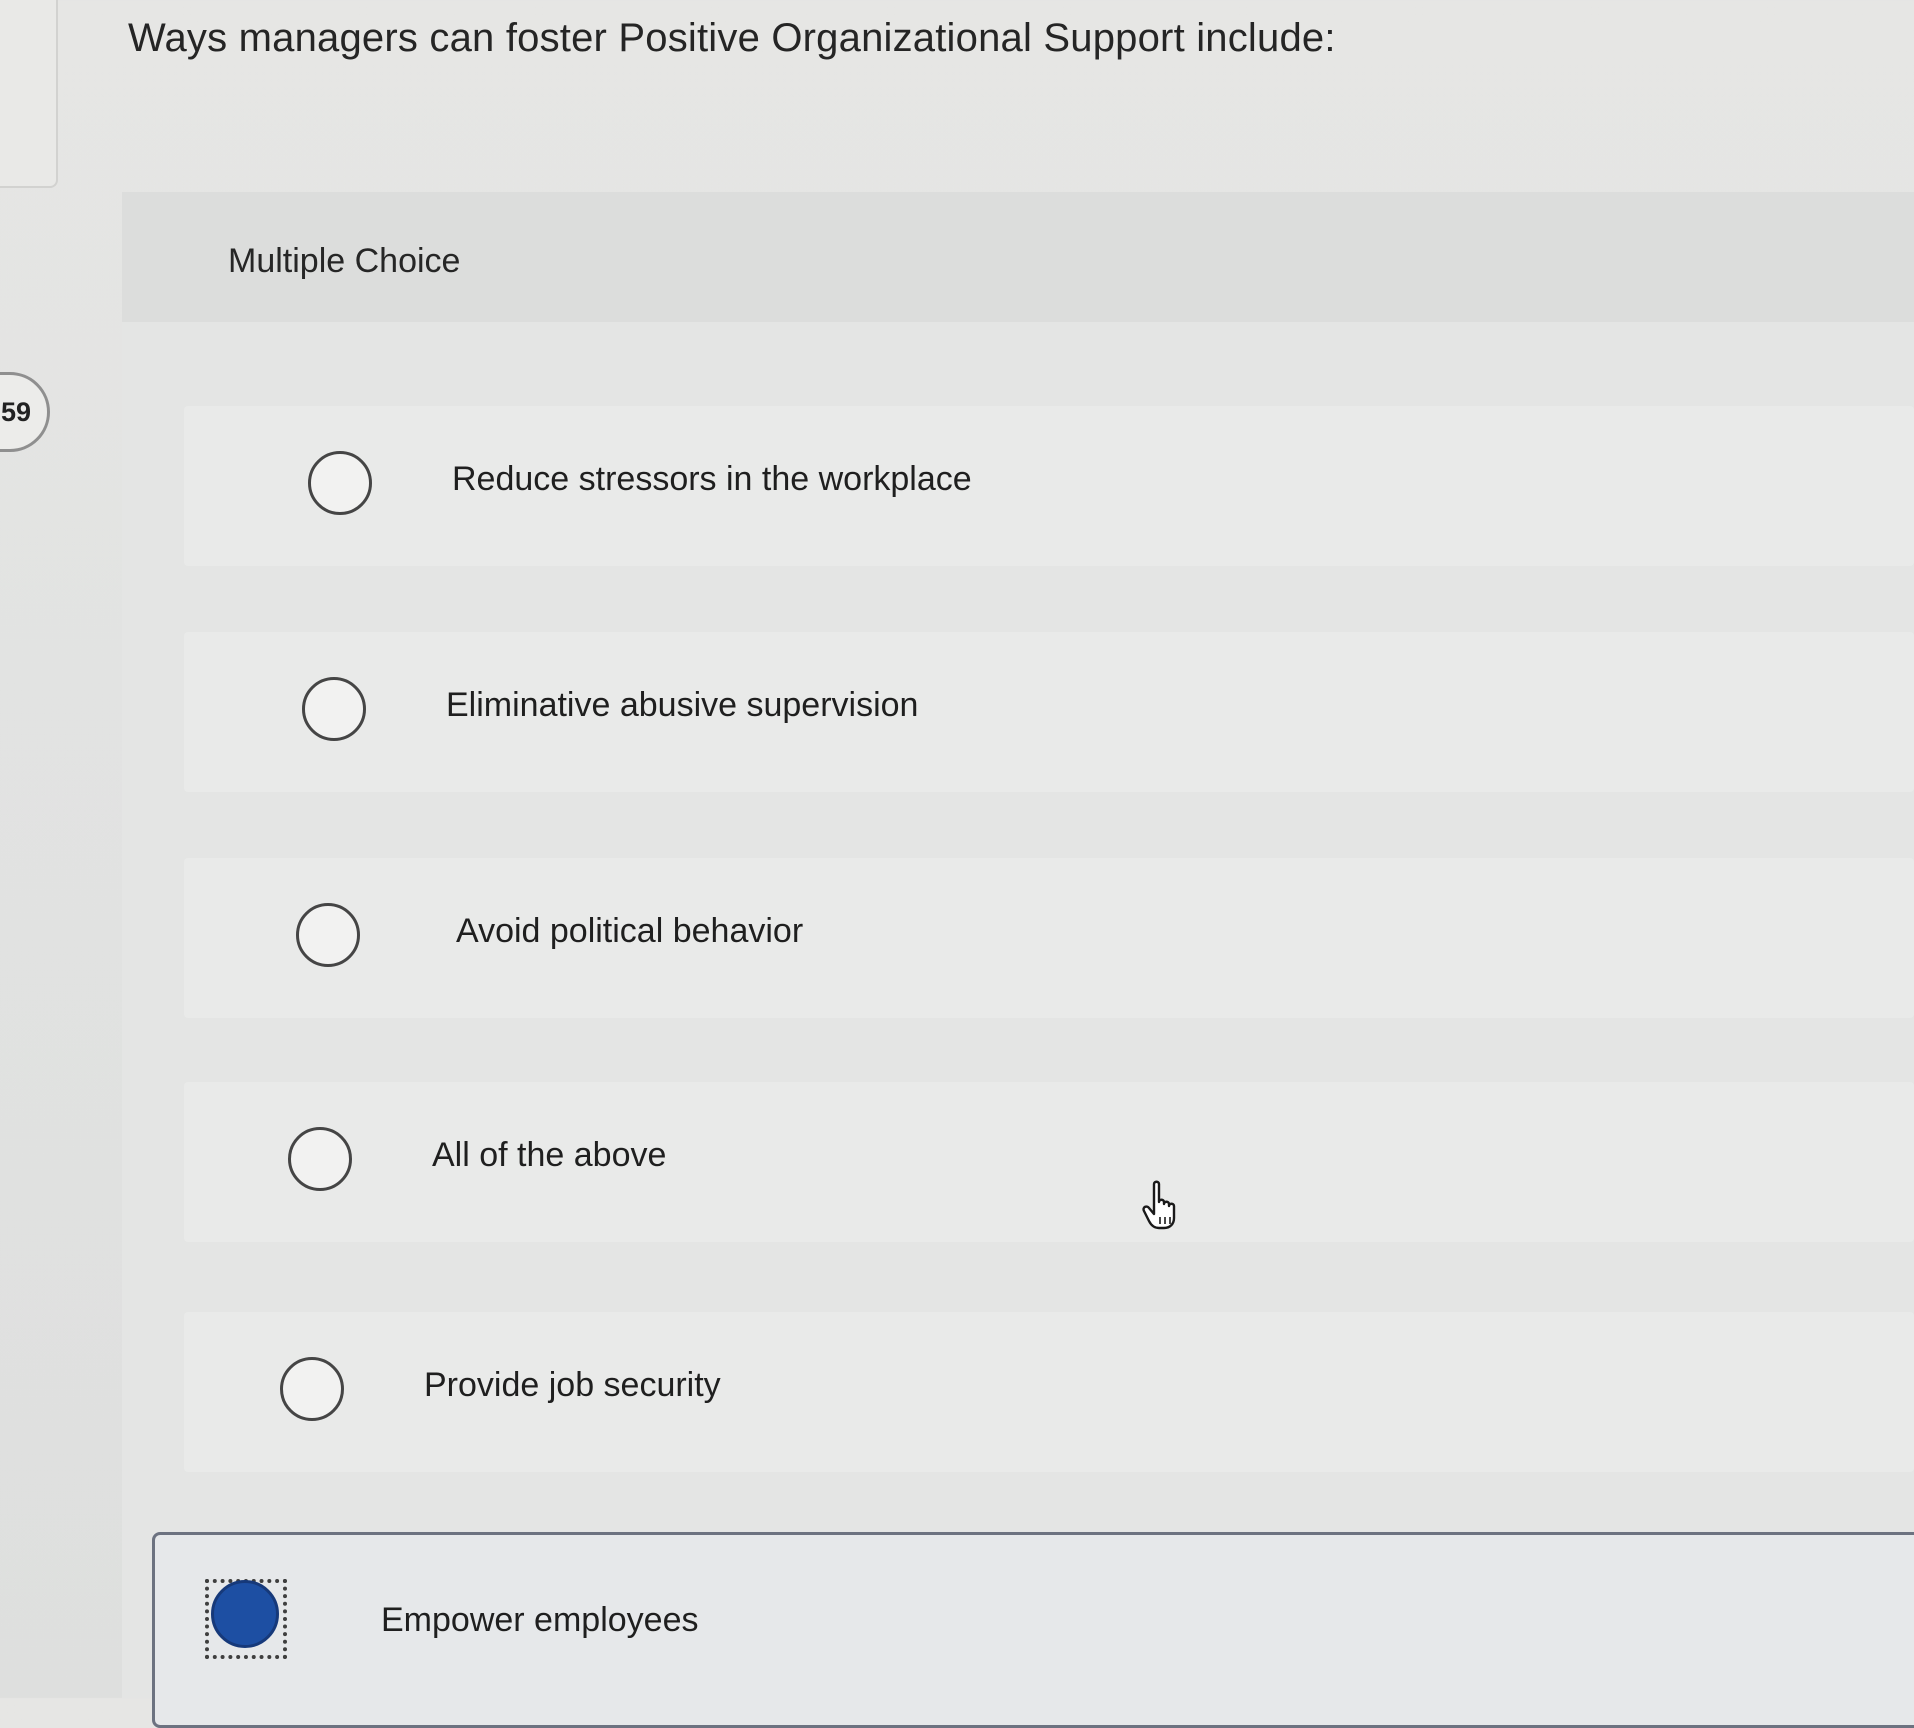  I want to click on option-label: Eliminative abusive supervision, so click(682, 705).